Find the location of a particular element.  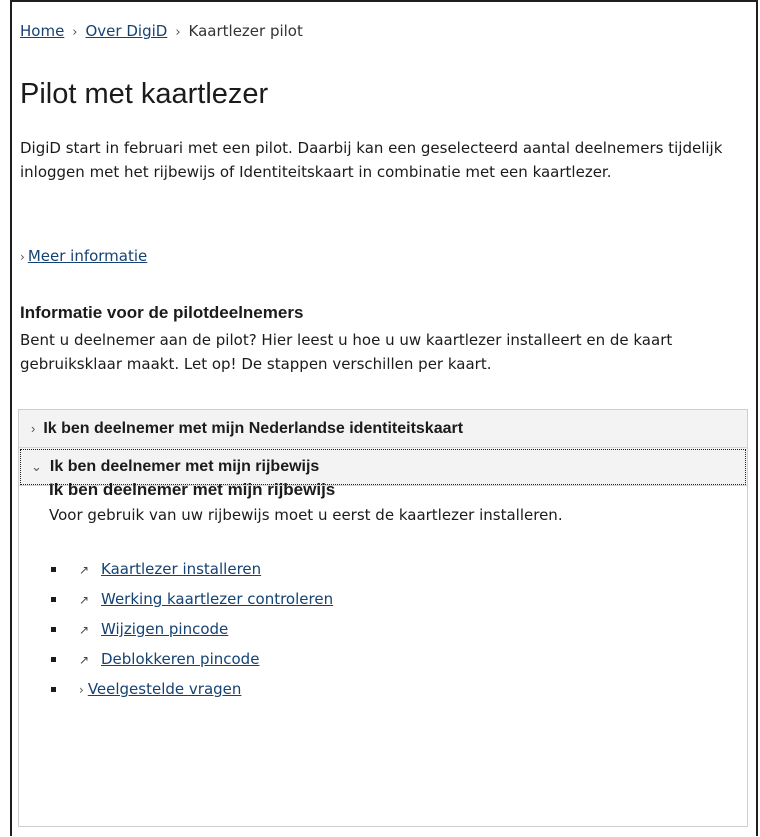

accordion-header-label: Ik ben deelnemer met mijn rijbewijs is located at coordinates (184, 466).